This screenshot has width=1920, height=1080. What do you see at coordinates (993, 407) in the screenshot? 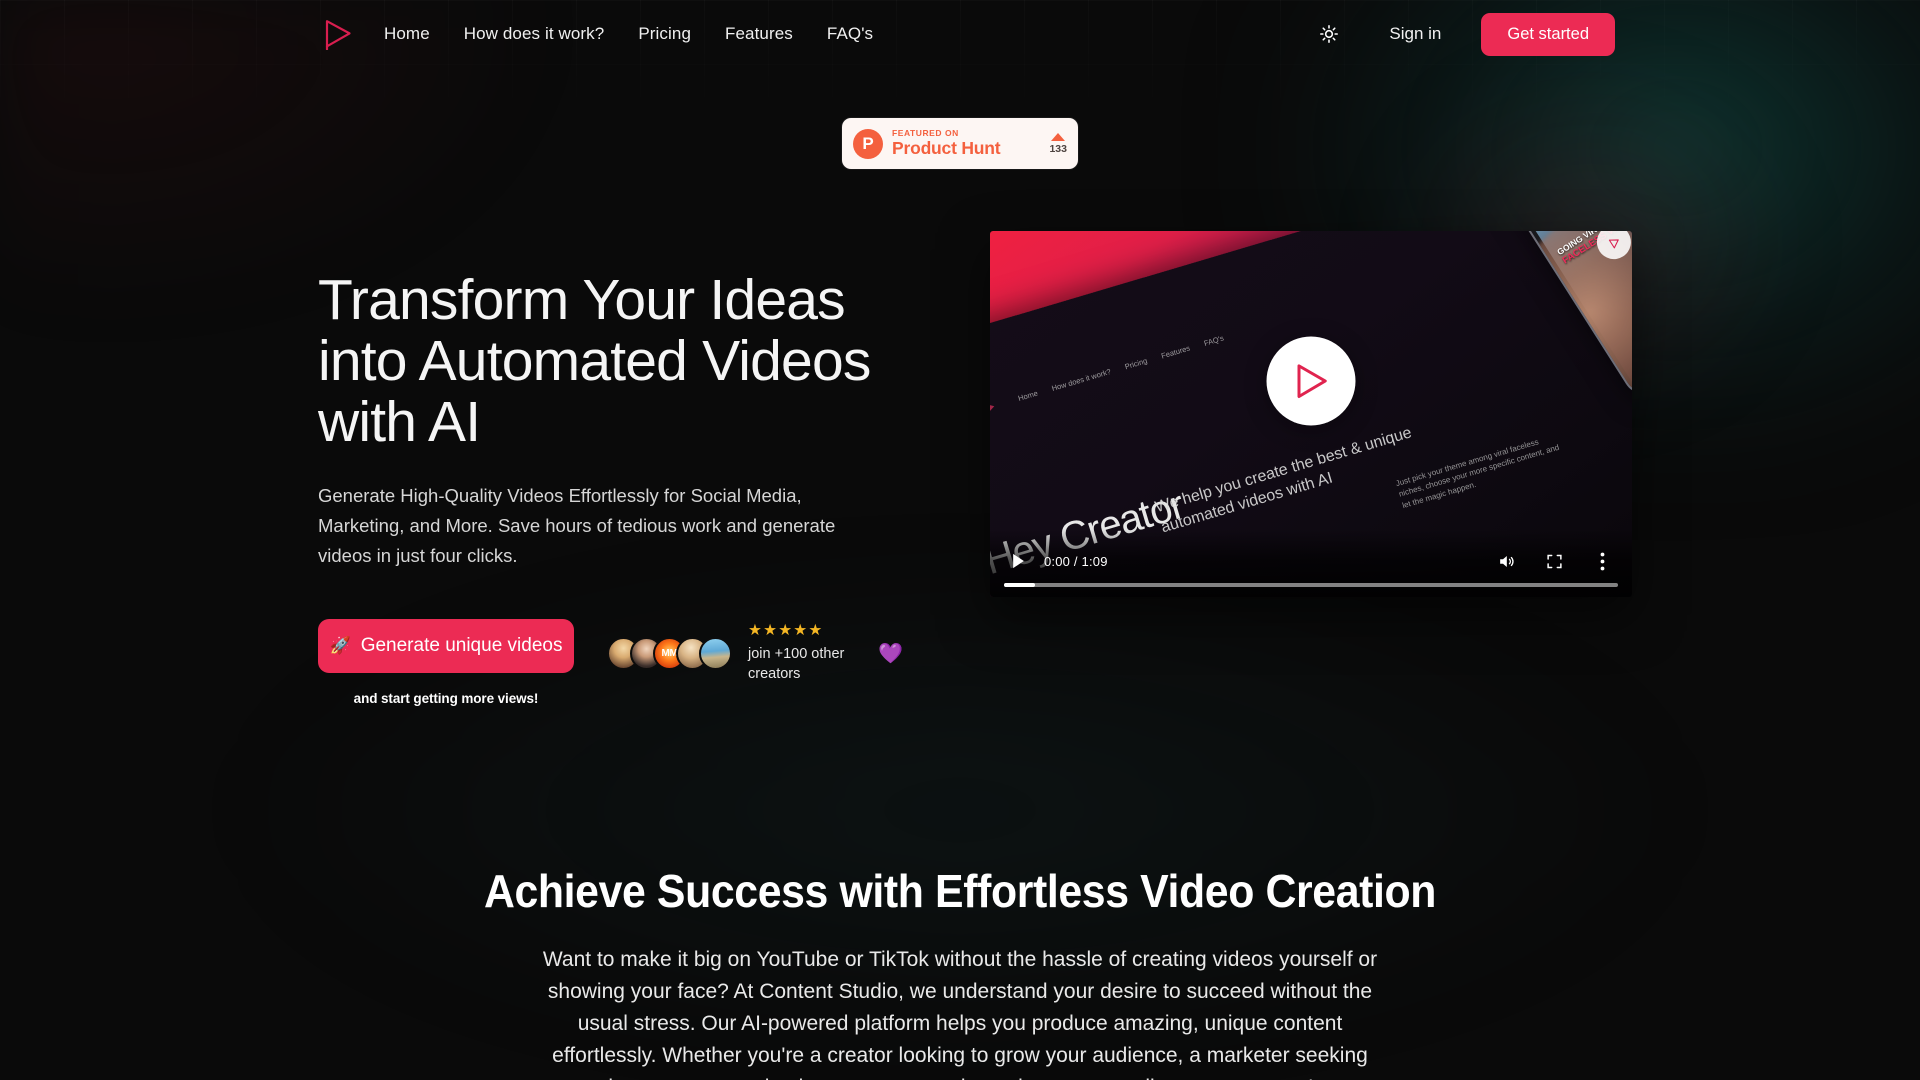
I see `video-thumbnail-logo-icon` at bounding box center [993, 407].